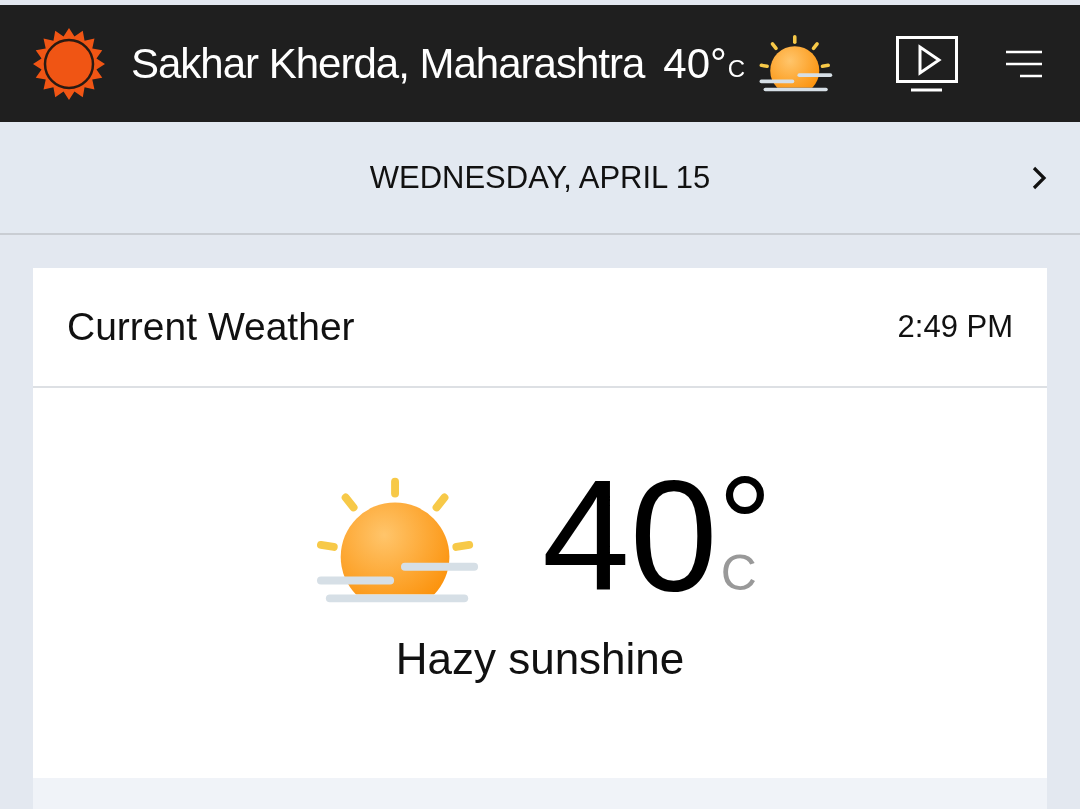 The width and height of the screenshot is (1080, 809). Describe the element at coordinates (745, 487) in the screenshot. I see `degree-sign: °` at that location.